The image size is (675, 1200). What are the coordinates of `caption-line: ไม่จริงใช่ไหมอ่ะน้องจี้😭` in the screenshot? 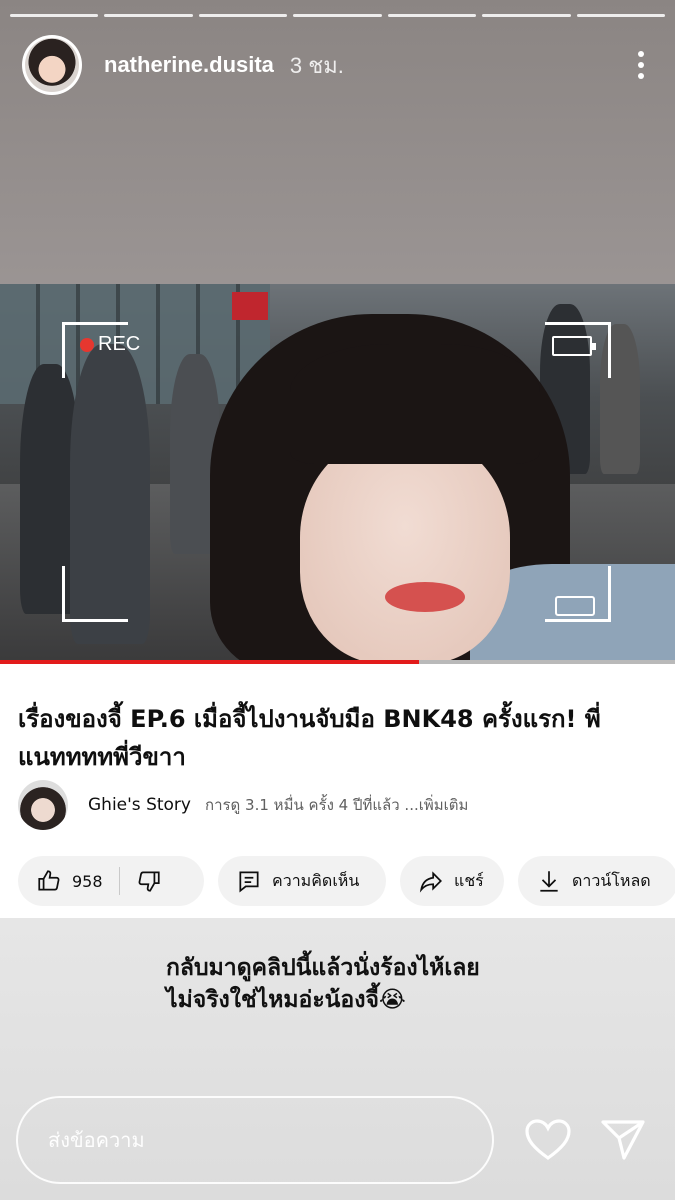 It's located at (286, 1000).